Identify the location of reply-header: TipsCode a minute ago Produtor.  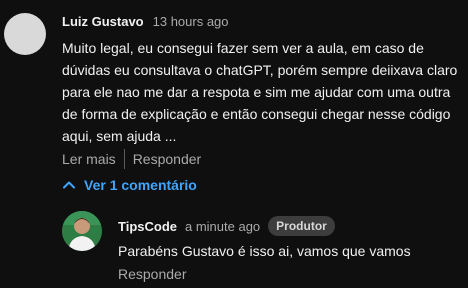
(288, 226).